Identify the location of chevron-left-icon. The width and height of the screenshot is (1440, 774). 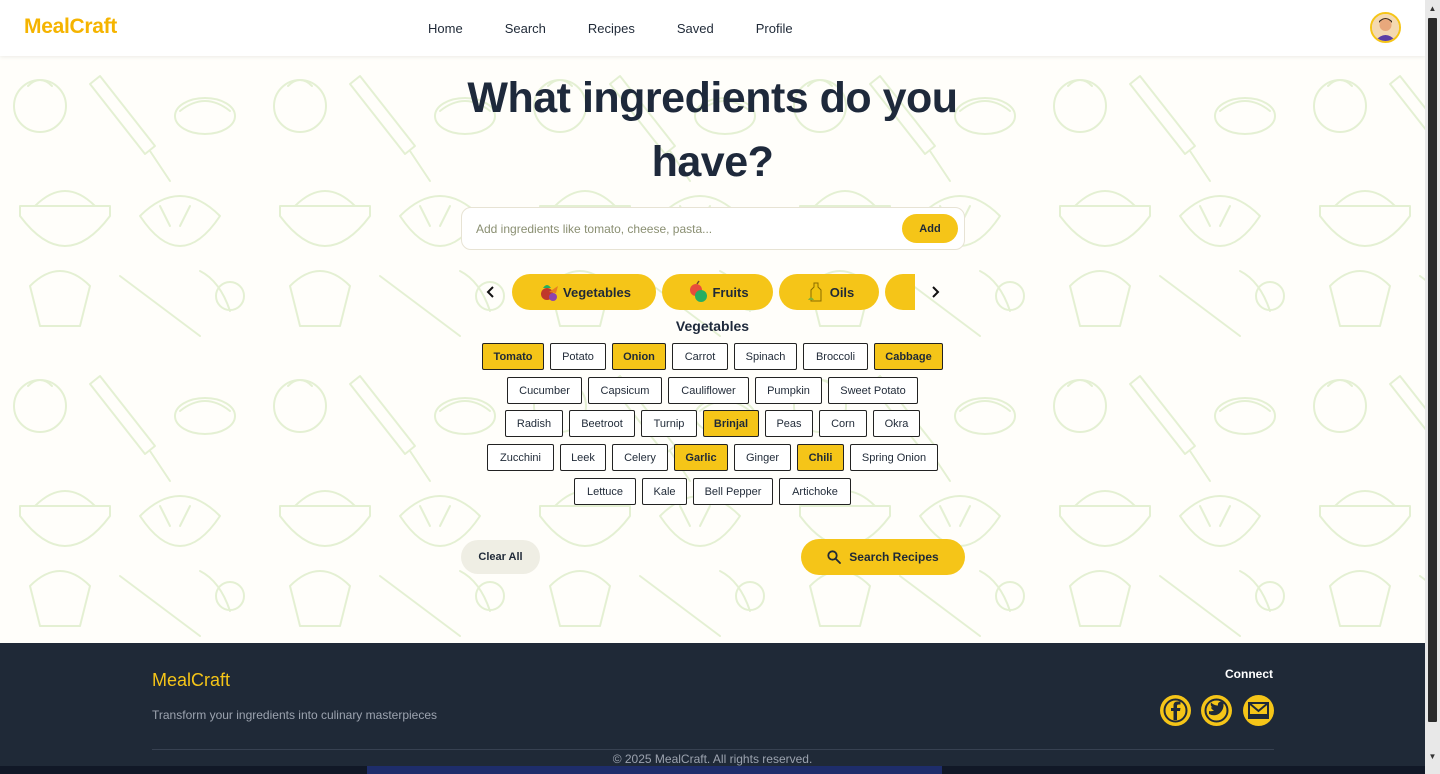
(490, 292).